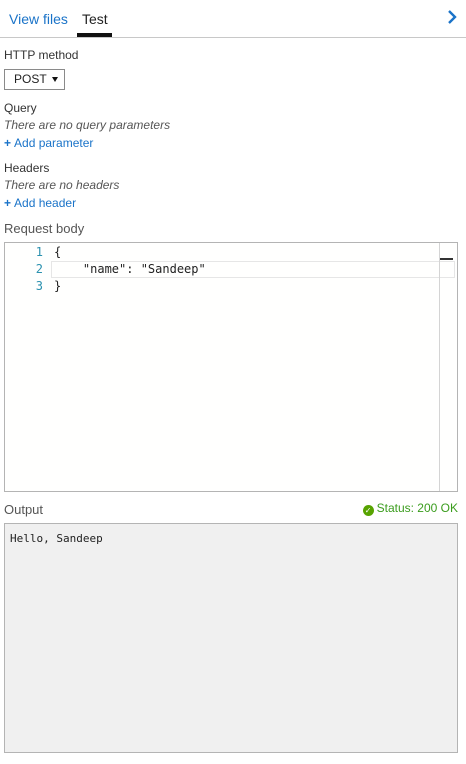 This screenshot has width=466, height=764. What do you see at coordinates (233, 19) in the screenshot?
I see `tab-bar: View files Test` at bounding box center [233, 19].